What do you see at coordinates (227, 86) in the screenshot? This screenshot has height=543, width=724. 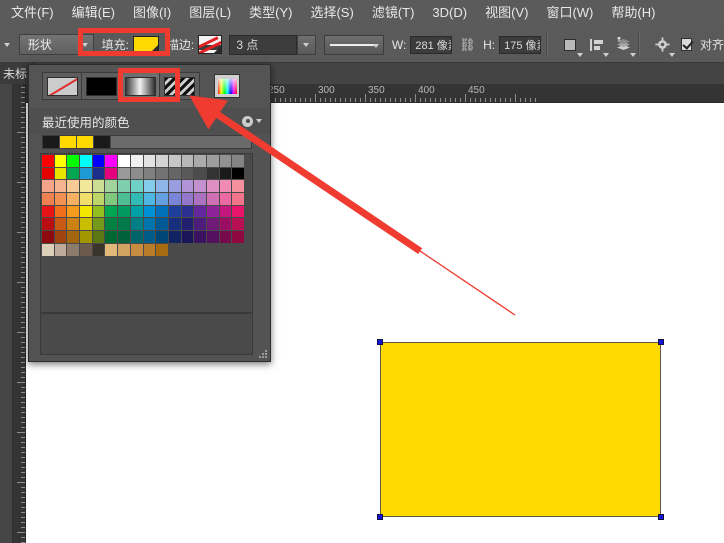 I see `color-picker-button` at bounding box center [227, 86].